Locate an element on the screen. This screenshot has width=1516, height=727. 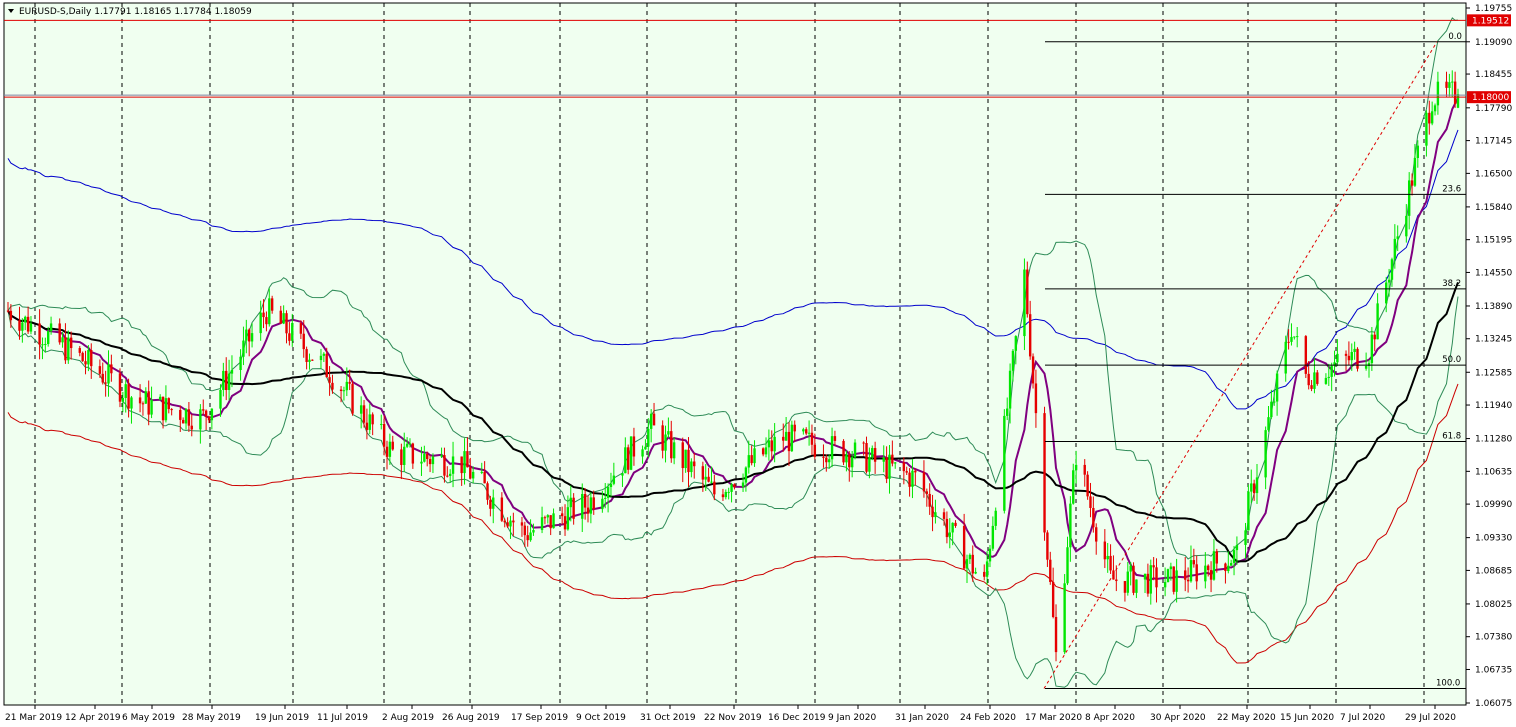
time-tick-label: 15 Jun 2020 is located at coordinates (1307, 718).